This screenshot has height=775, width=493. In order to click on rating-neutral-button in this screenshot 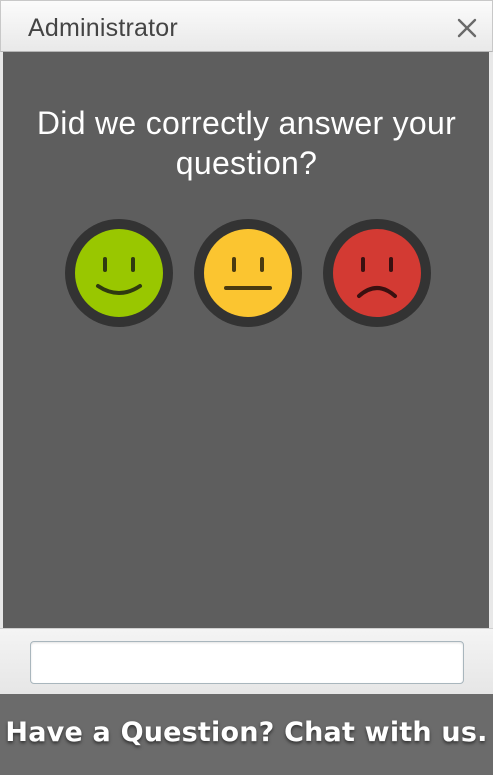, I will do `click(248, 273)`.